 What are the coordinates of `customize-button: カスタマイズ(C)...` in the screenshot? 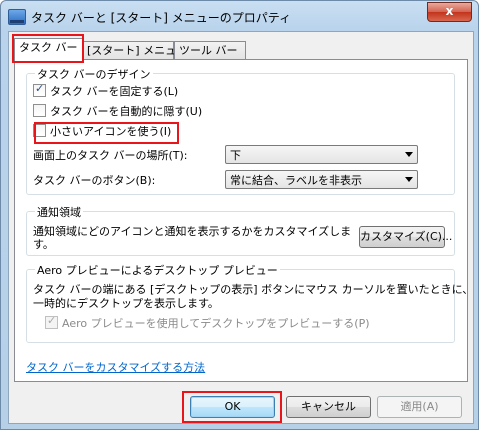 It's located at (405, 237).